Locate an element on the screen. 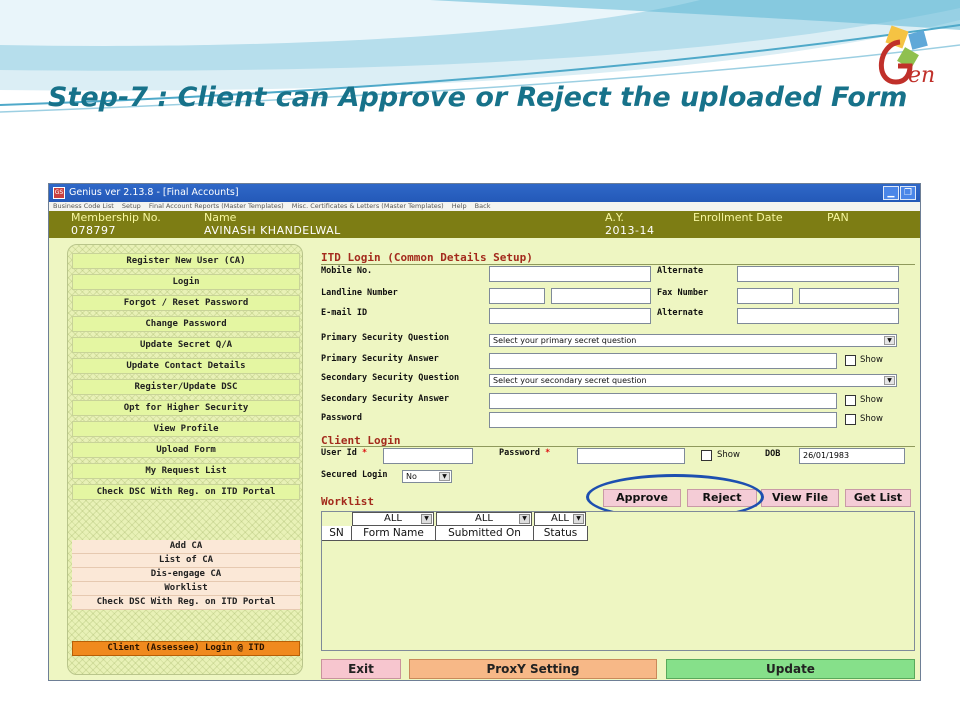 This screenshot has height=720, width=960. change-password-button: Change Password is located at coordinates (186, 324).